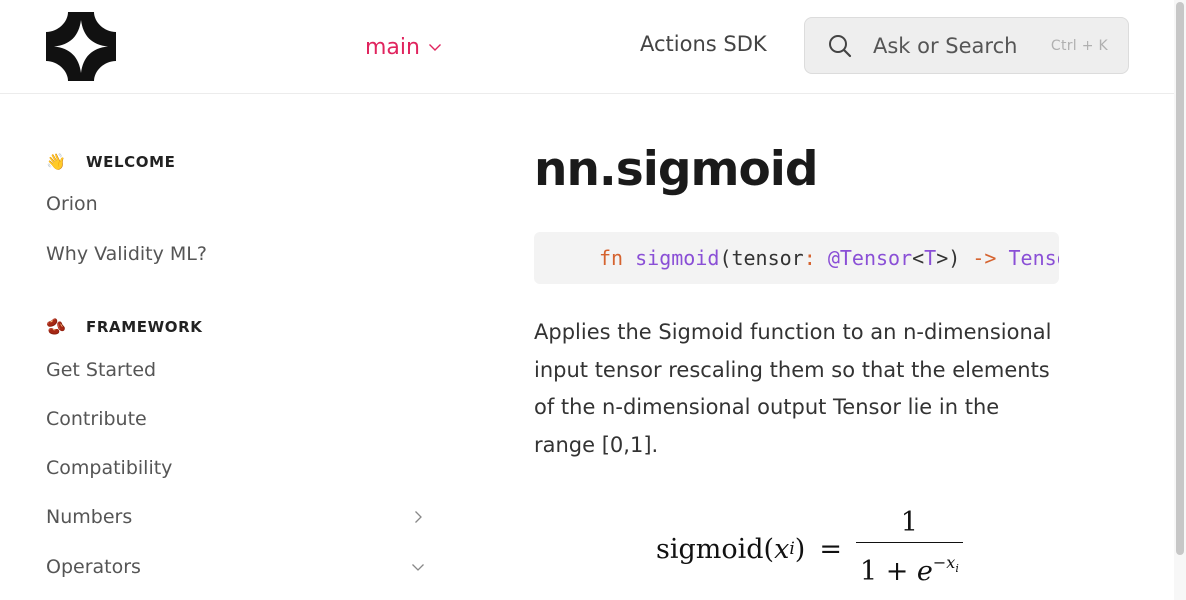  What do you see at coordinates (957, 568) in the screenshot?
I see `formula-exponent-sub: i` at bounding box center [957, 568].